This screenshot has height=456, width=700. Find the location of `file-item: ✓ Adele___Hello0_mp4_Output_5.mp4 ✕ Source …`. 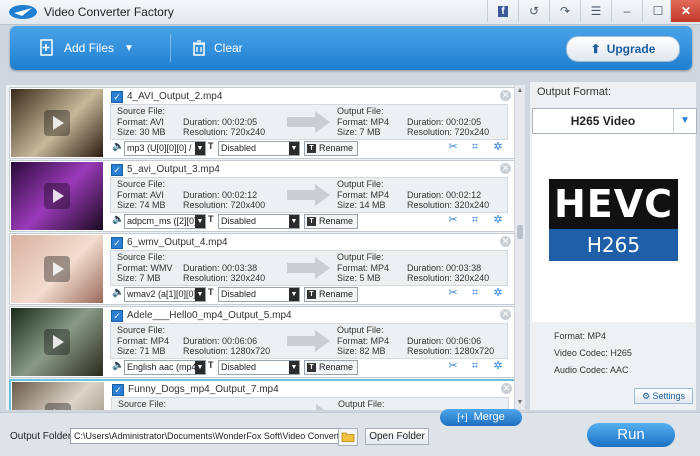

file-item: ✓ Adele___Hello0_mp4_Output_5.mp4 ✕ Source … is located at coordinates (261, 342).